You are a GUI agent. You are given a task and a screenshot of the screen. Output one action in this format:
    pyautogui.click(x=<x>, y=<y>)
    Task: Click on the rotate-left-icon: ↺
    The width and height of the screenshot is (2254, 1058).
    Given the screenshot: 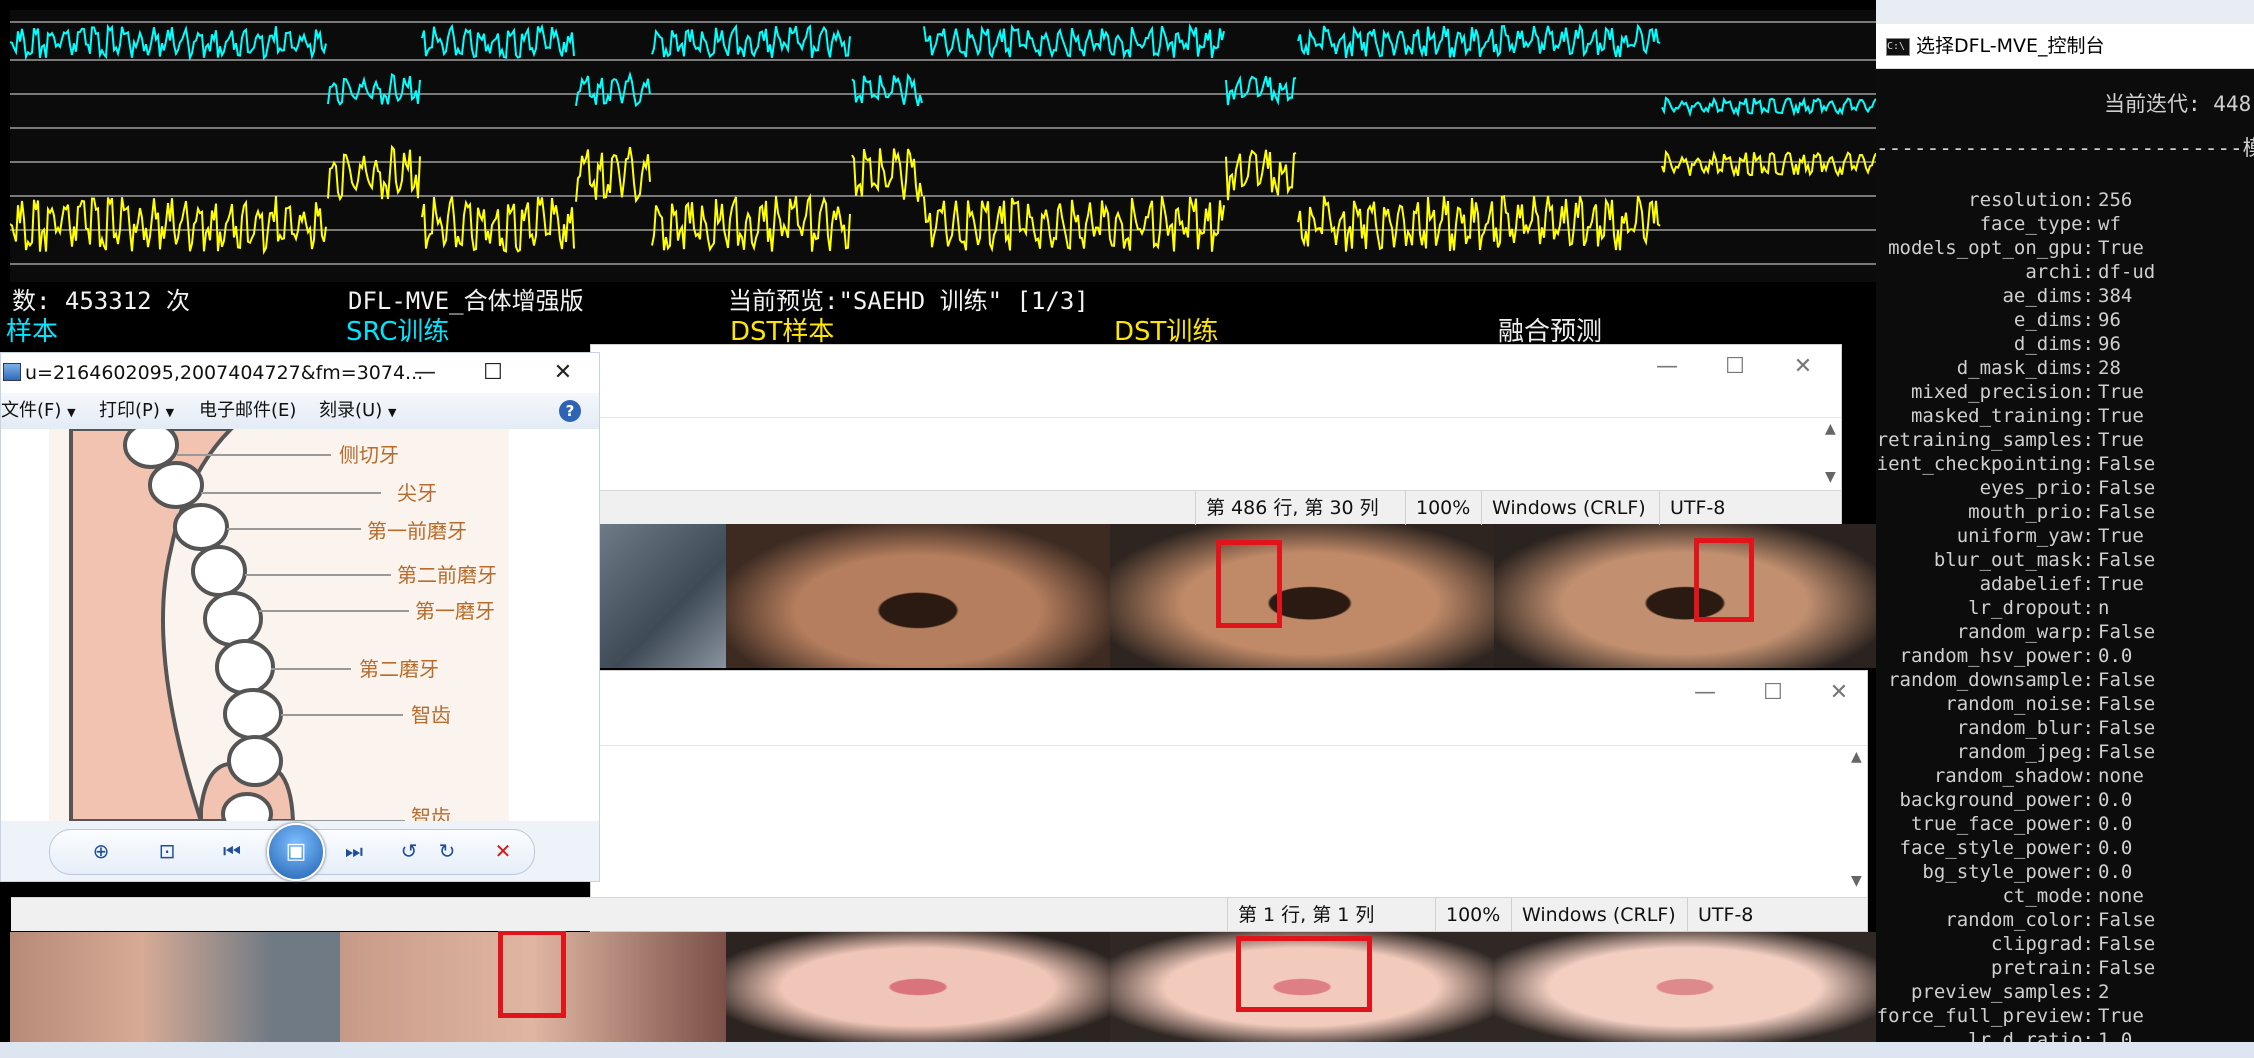 What is the action you would take?
    pyautogui.click(x=409, y=851)
    